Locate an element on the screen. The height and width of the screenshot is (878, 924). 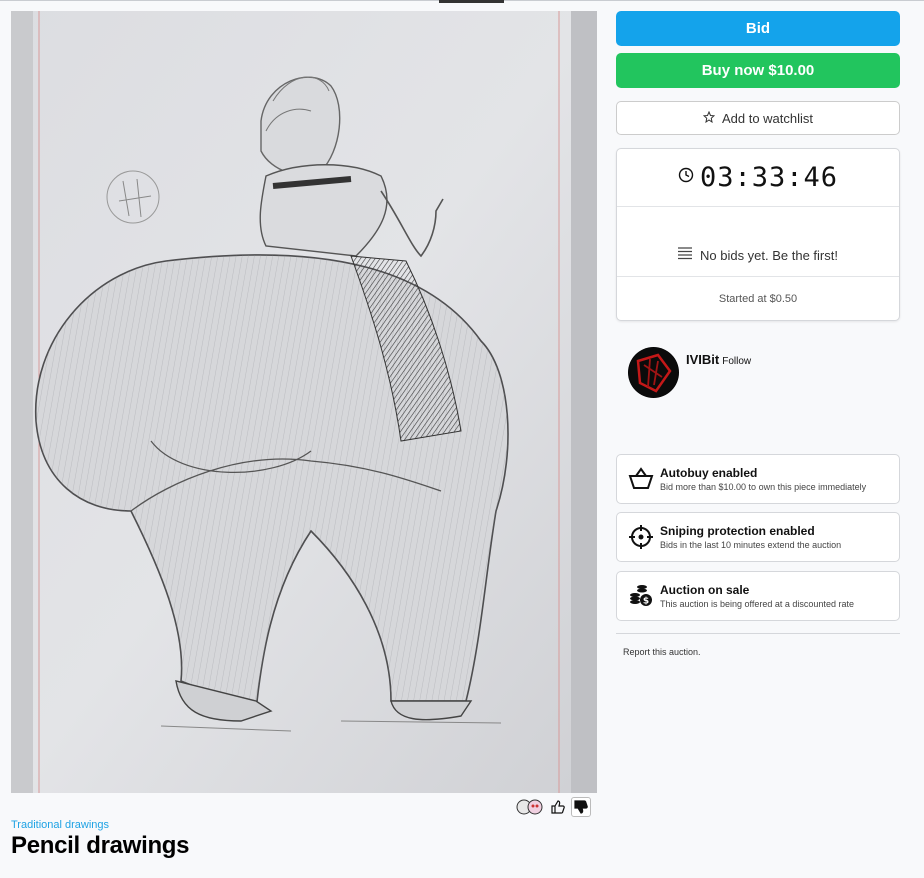
clock-icon is located at coordinates (686, 177).